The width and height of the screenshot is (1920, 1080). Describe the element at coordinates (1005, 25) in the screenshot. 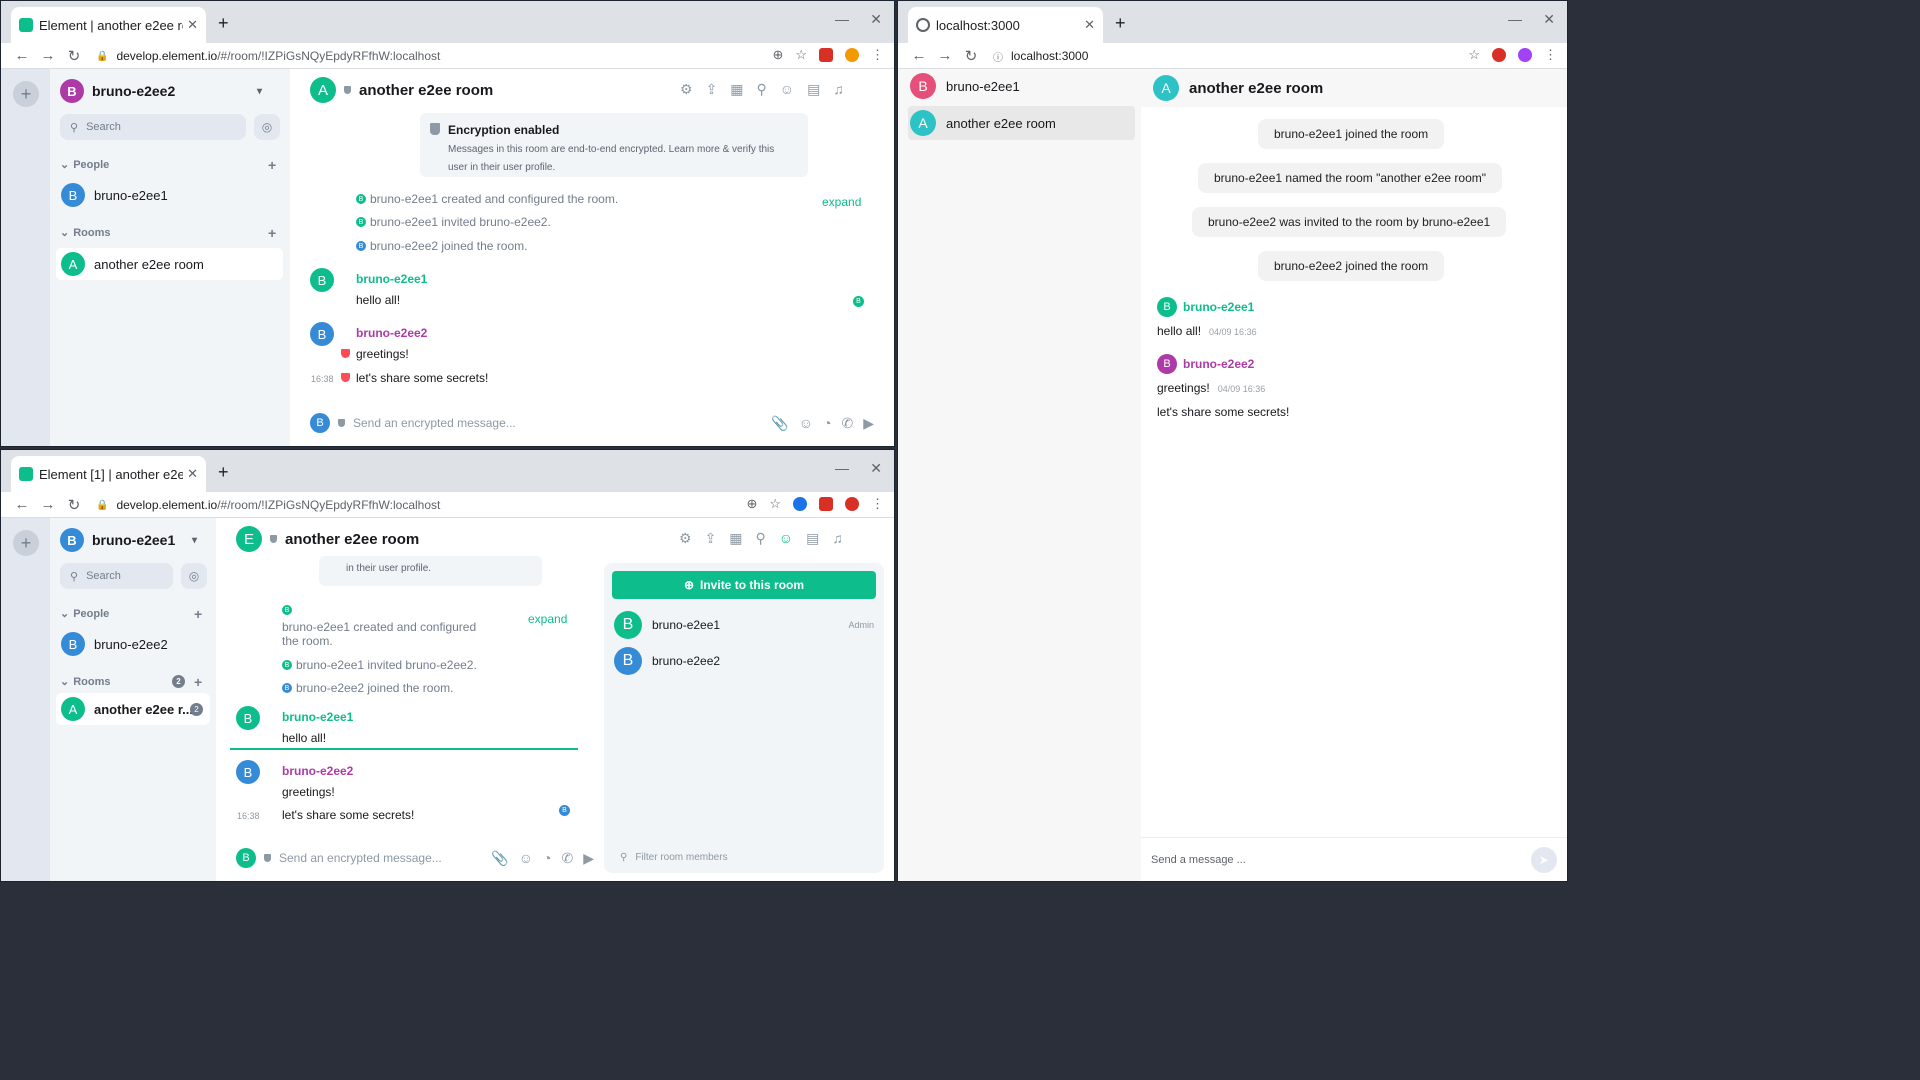

I see `browser-tab: localhost:3000 ✕` at that location.